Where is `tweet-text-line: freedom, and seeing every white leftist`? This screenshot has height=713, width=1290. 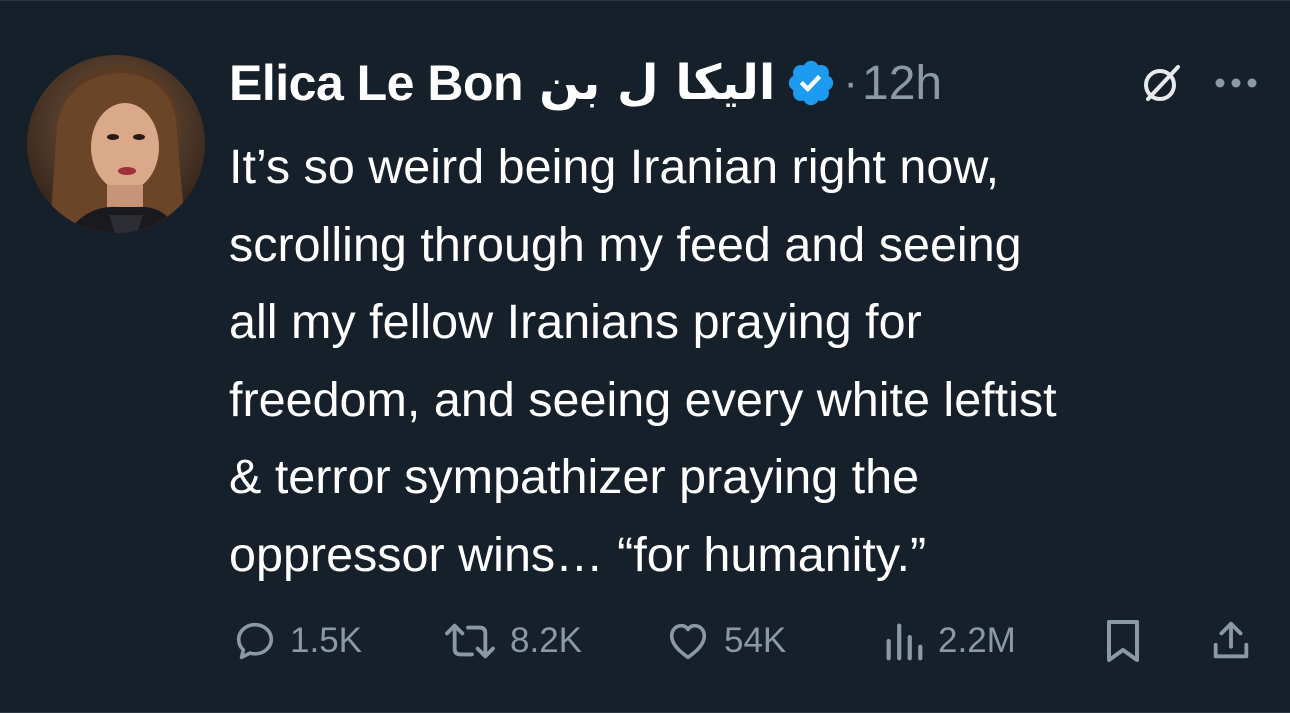
tweet-text-line: freedom, and seeing every white leftist is located at coordinates (643, 399).